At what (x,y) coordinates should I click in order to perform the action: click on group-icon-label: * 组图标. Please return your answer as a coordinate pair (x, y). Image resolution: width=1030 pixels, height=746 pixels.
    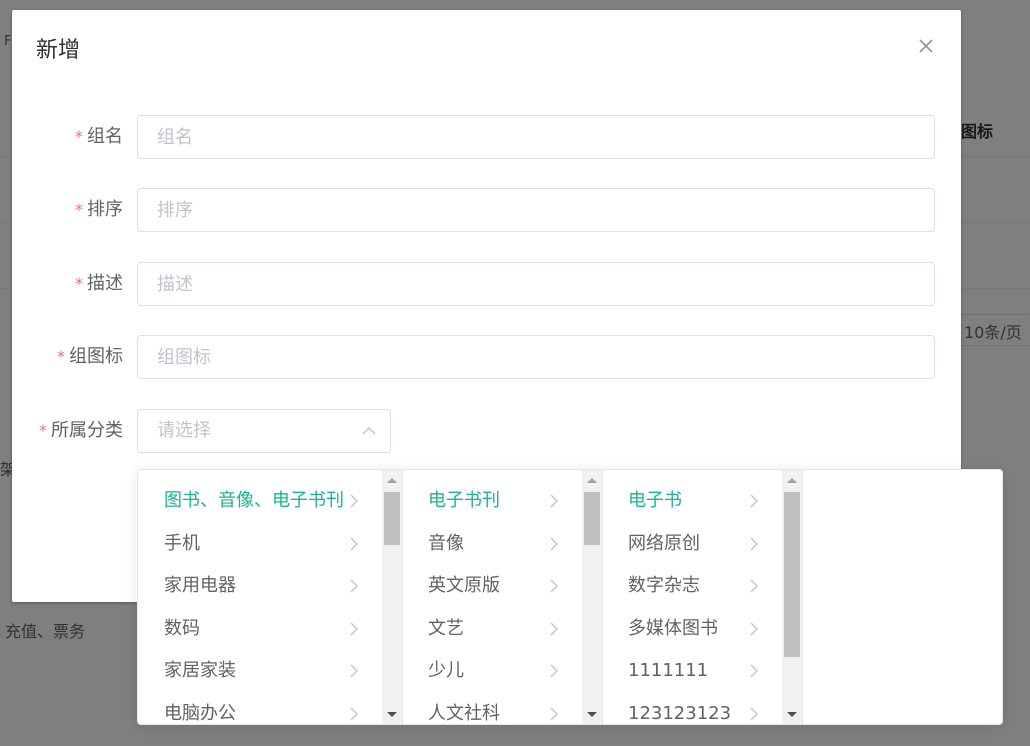
    Looking at the image, I should click on (90, 358).